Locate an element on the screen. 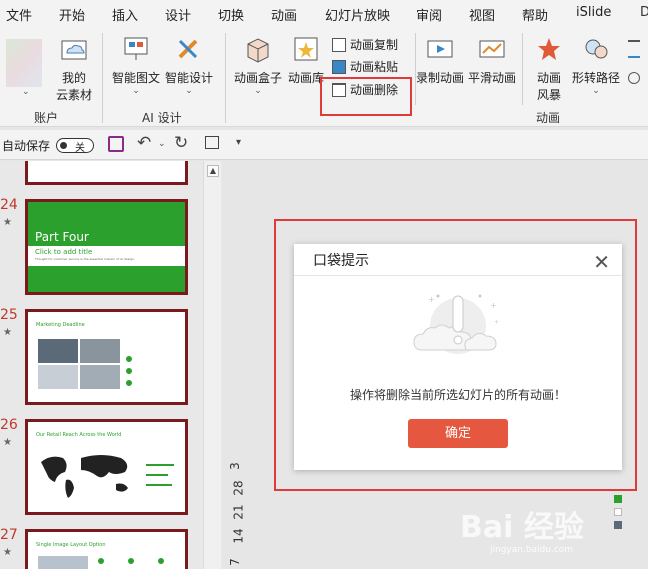 The width and height of the screenshot is (648, 569). slide-title: Part Four is located at coordinates (62, 237).